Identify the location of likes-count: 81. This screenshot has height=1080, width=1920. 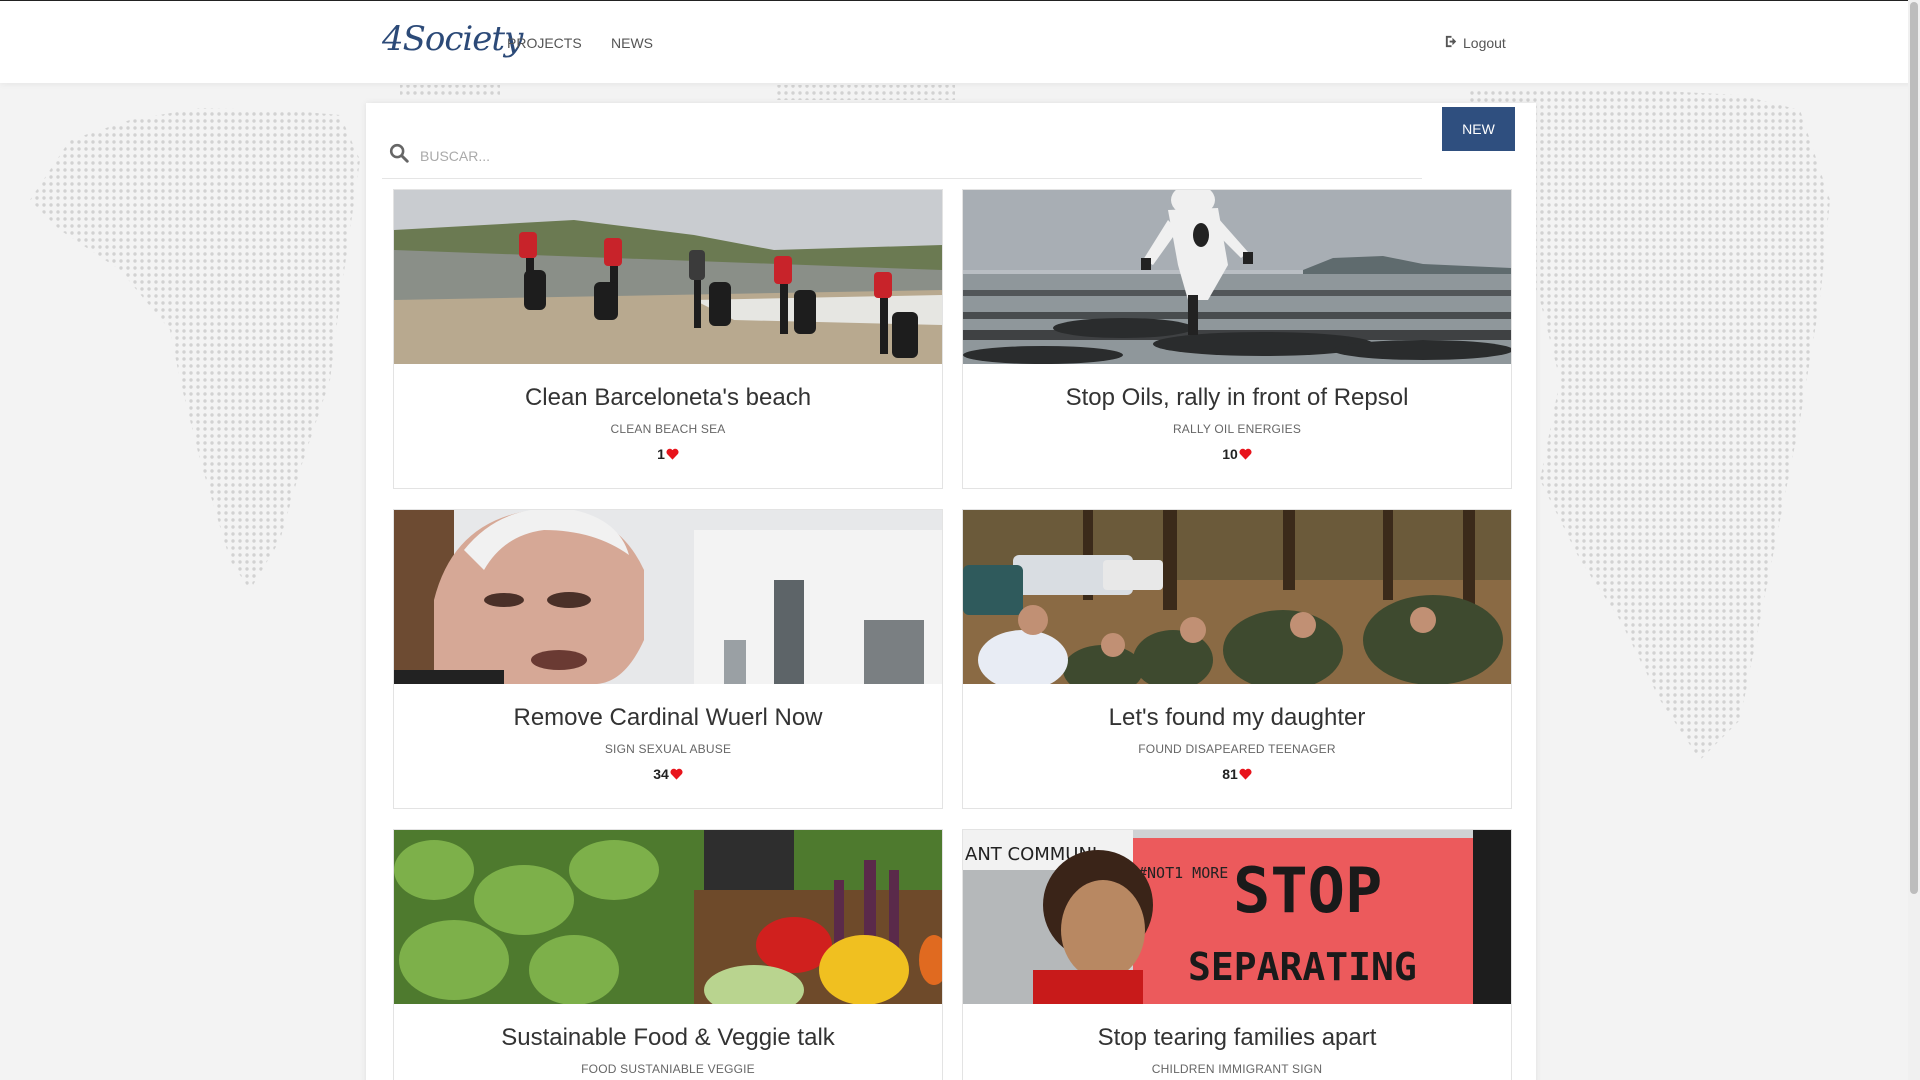
(1237, 774).